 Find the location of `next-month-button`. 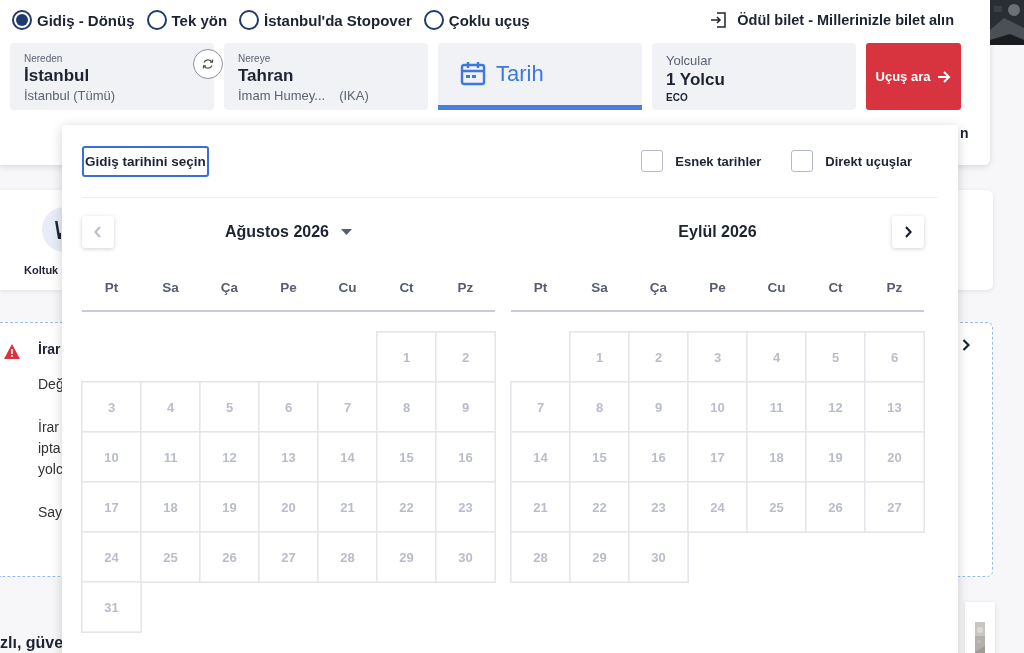

next-month-button is located at coordinates (908, 232).